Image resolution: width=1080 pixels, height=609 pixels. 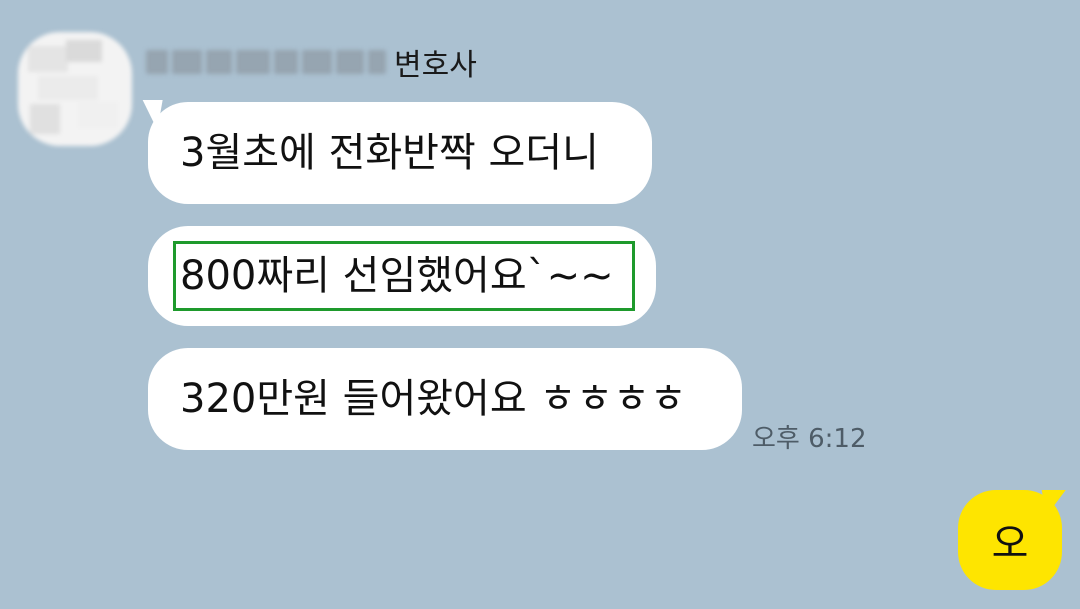 What do you see at coordinates (75, 89) in the screenshot?
I see `avatar` at bounding box center [75, 89].